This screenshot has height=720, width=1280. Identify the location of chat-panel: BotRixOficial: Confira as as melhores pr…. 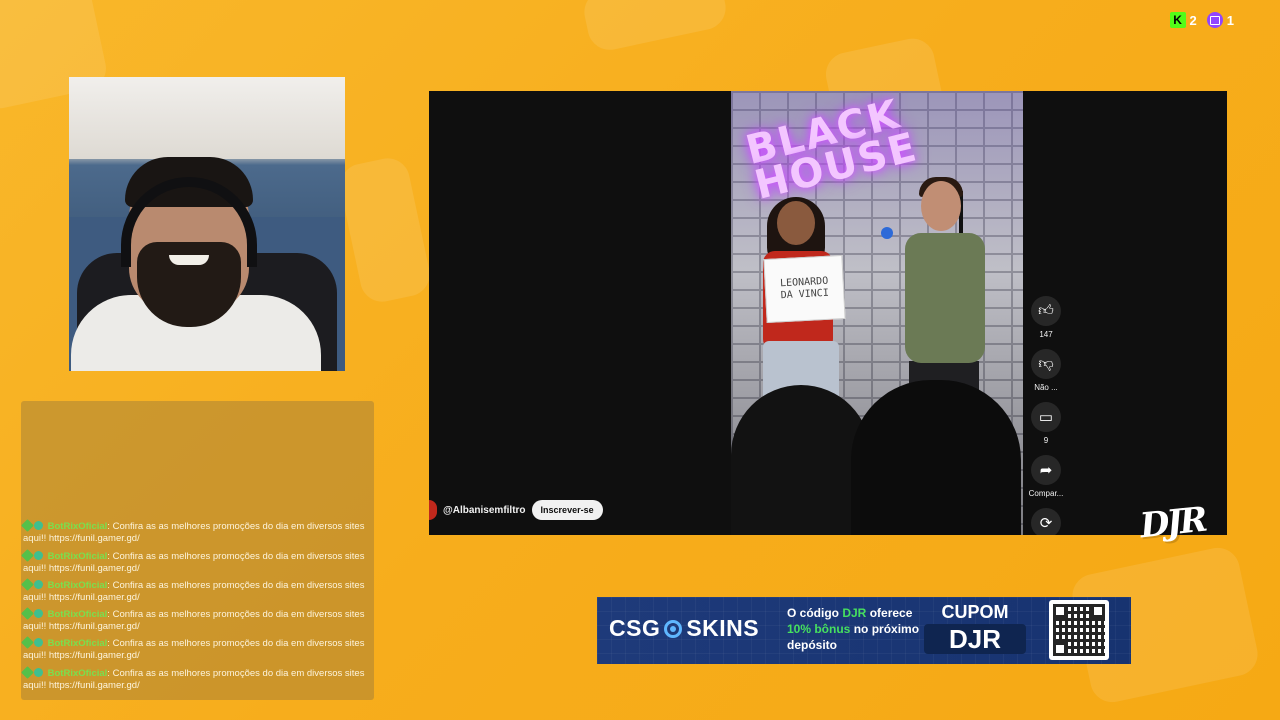
(197, 550).